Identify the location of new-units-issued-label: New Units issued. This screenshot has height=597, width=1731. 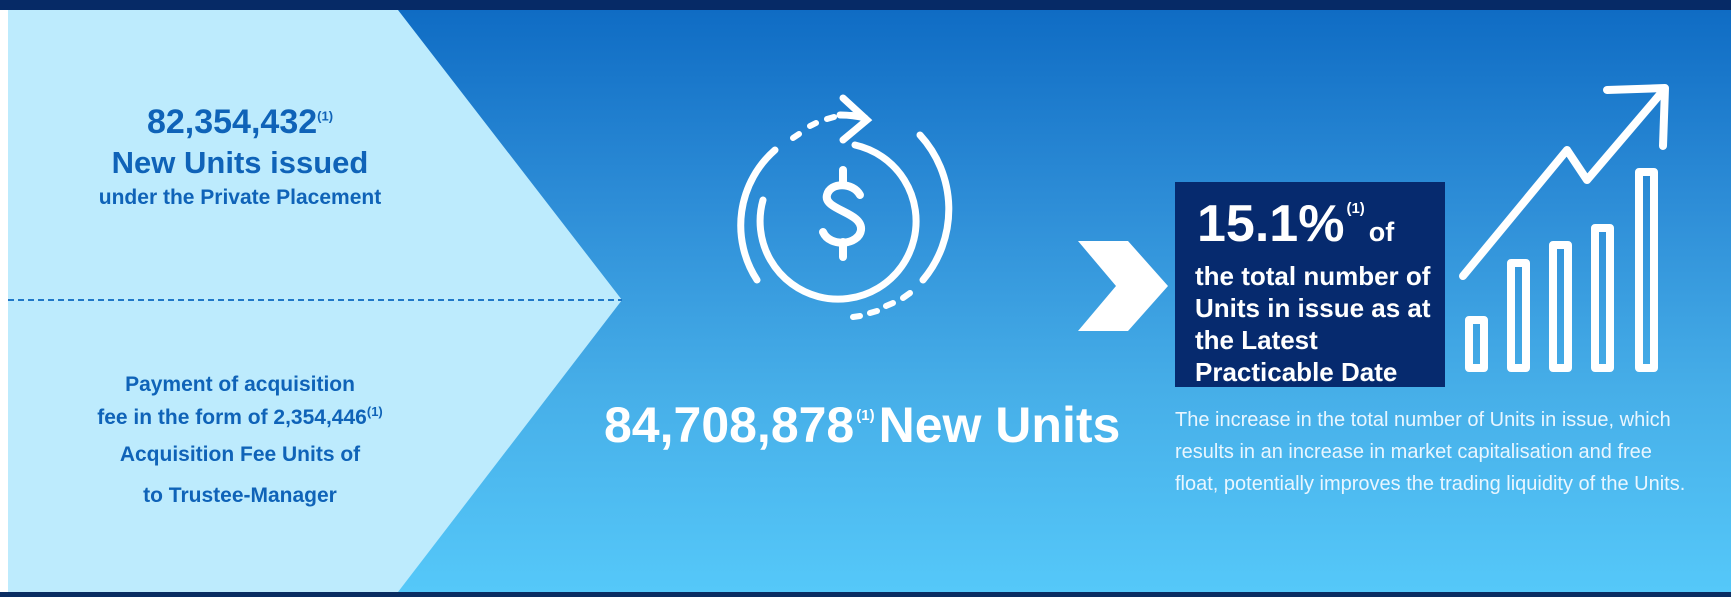
(240, 162).